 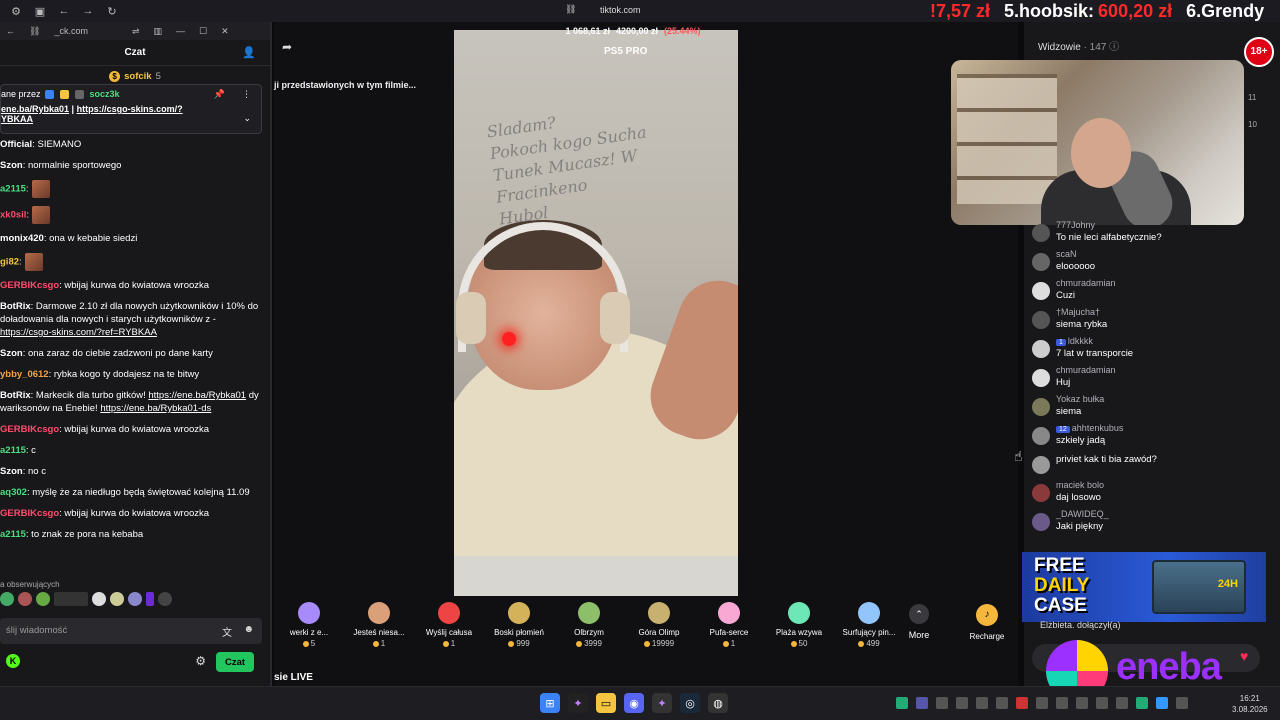 What do you see at coordinates (227, 631) in the screenshot?
I see `translate-icon: 文` at bounding box center [227, 631].